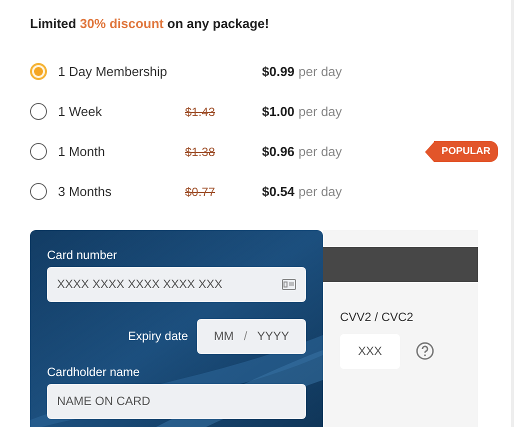  I want to click on expiry-field: MM / YYYY, so click(251, 336).